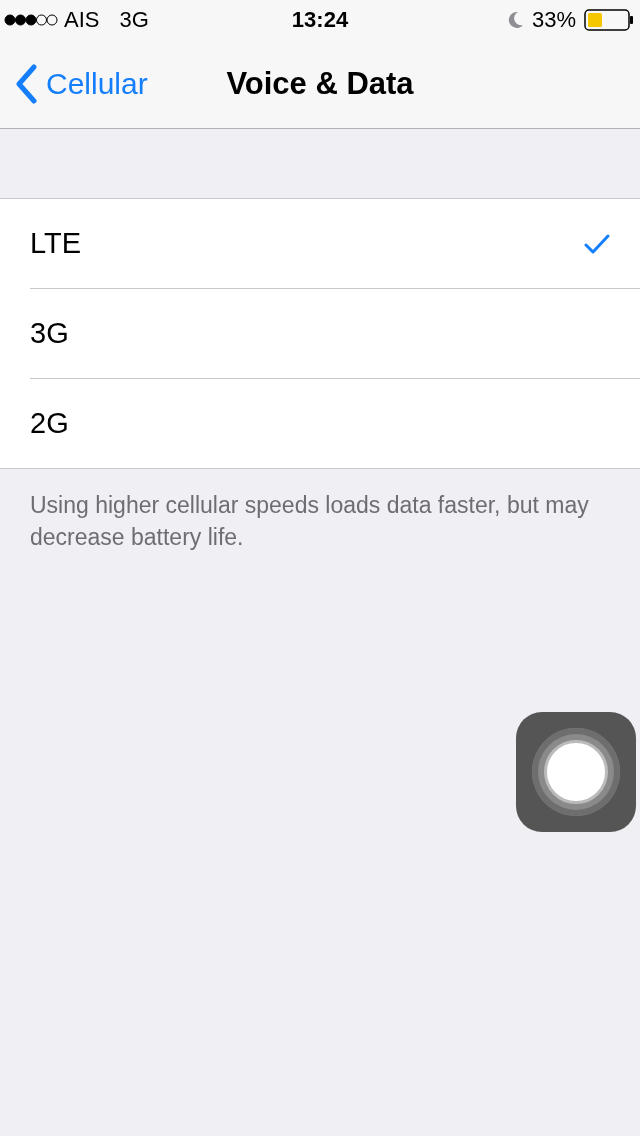 The image size is (640, 1136). I want to click on signal-icon, so click(31, 20).